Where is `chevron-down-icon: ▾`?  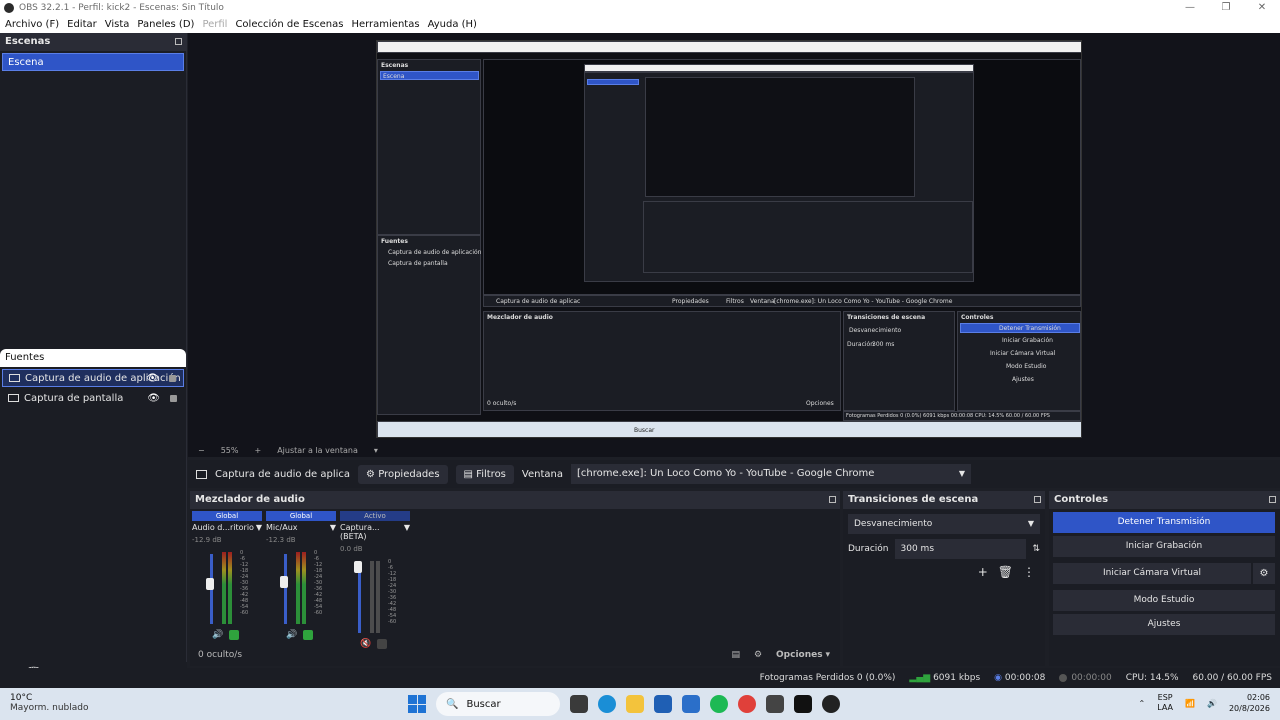 chevron-down-icon: ▾ is located at coordinates (376, 450).